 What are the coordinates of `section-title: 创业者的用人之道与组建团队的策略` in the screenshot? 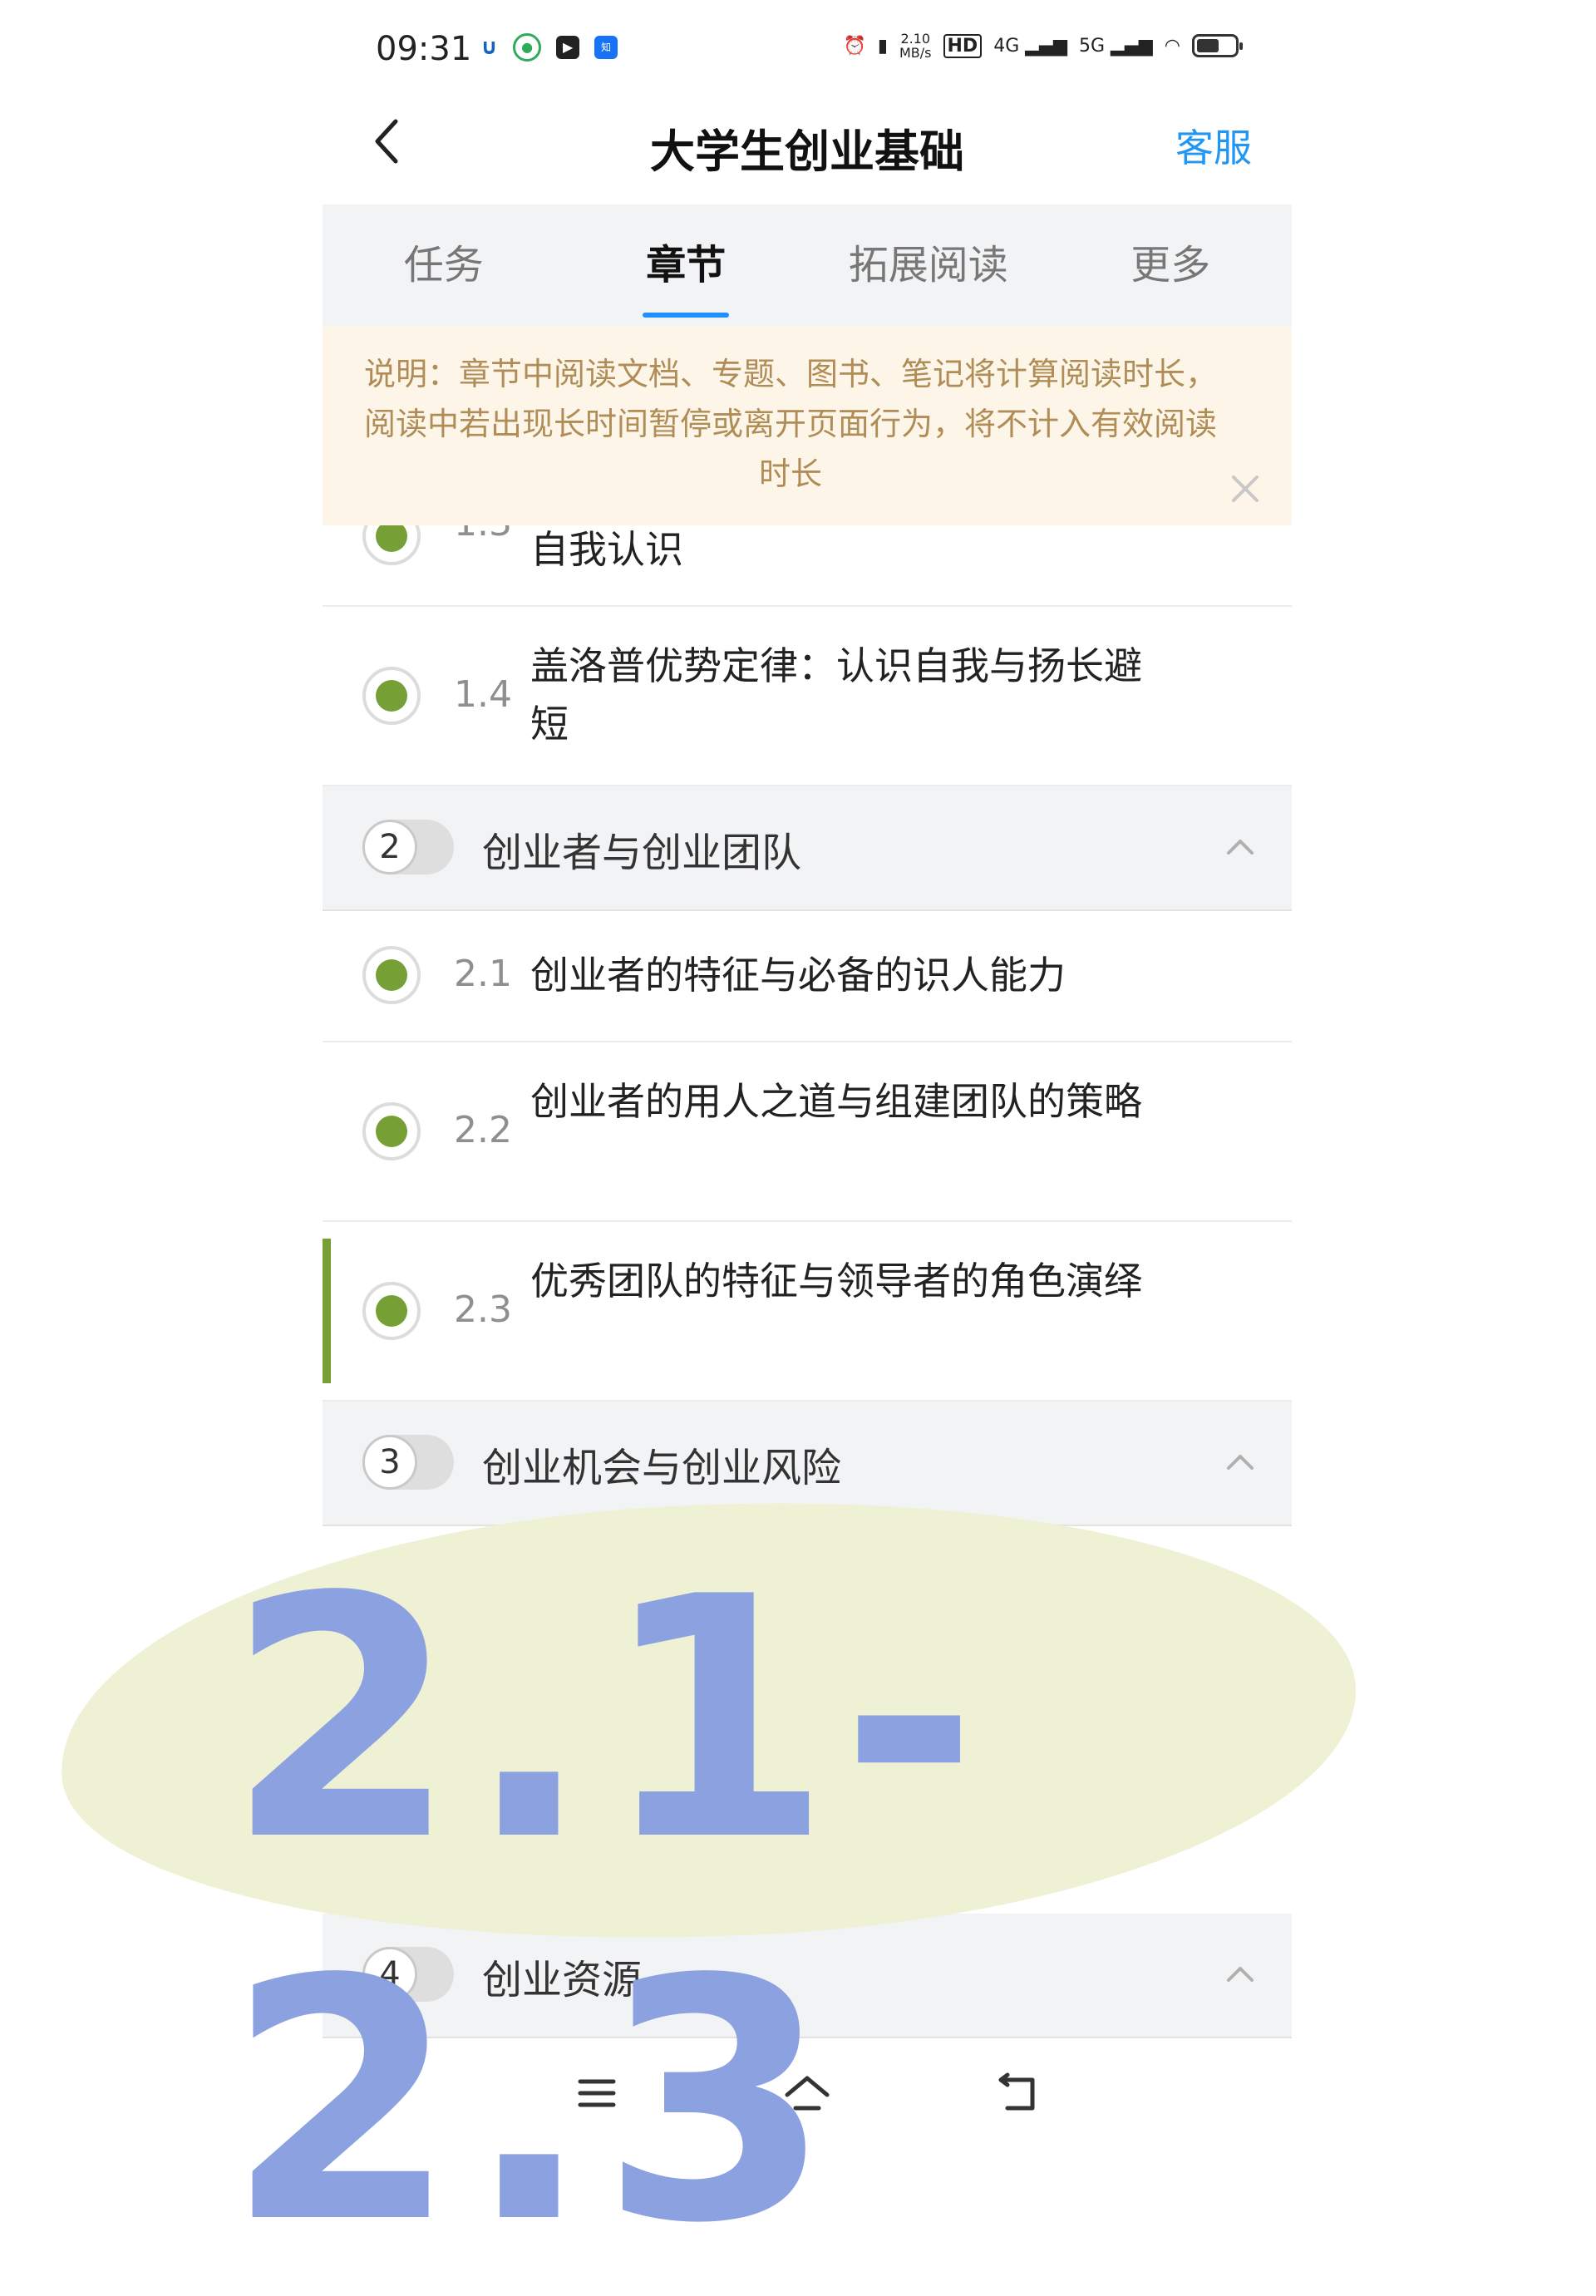 It's located at (836, 1101).